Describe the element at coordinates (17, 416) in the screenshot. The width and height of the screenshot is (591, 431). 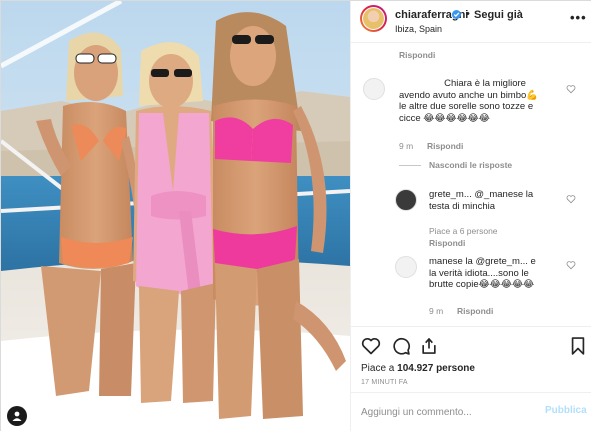
I see `user-tag-icon` at that location.